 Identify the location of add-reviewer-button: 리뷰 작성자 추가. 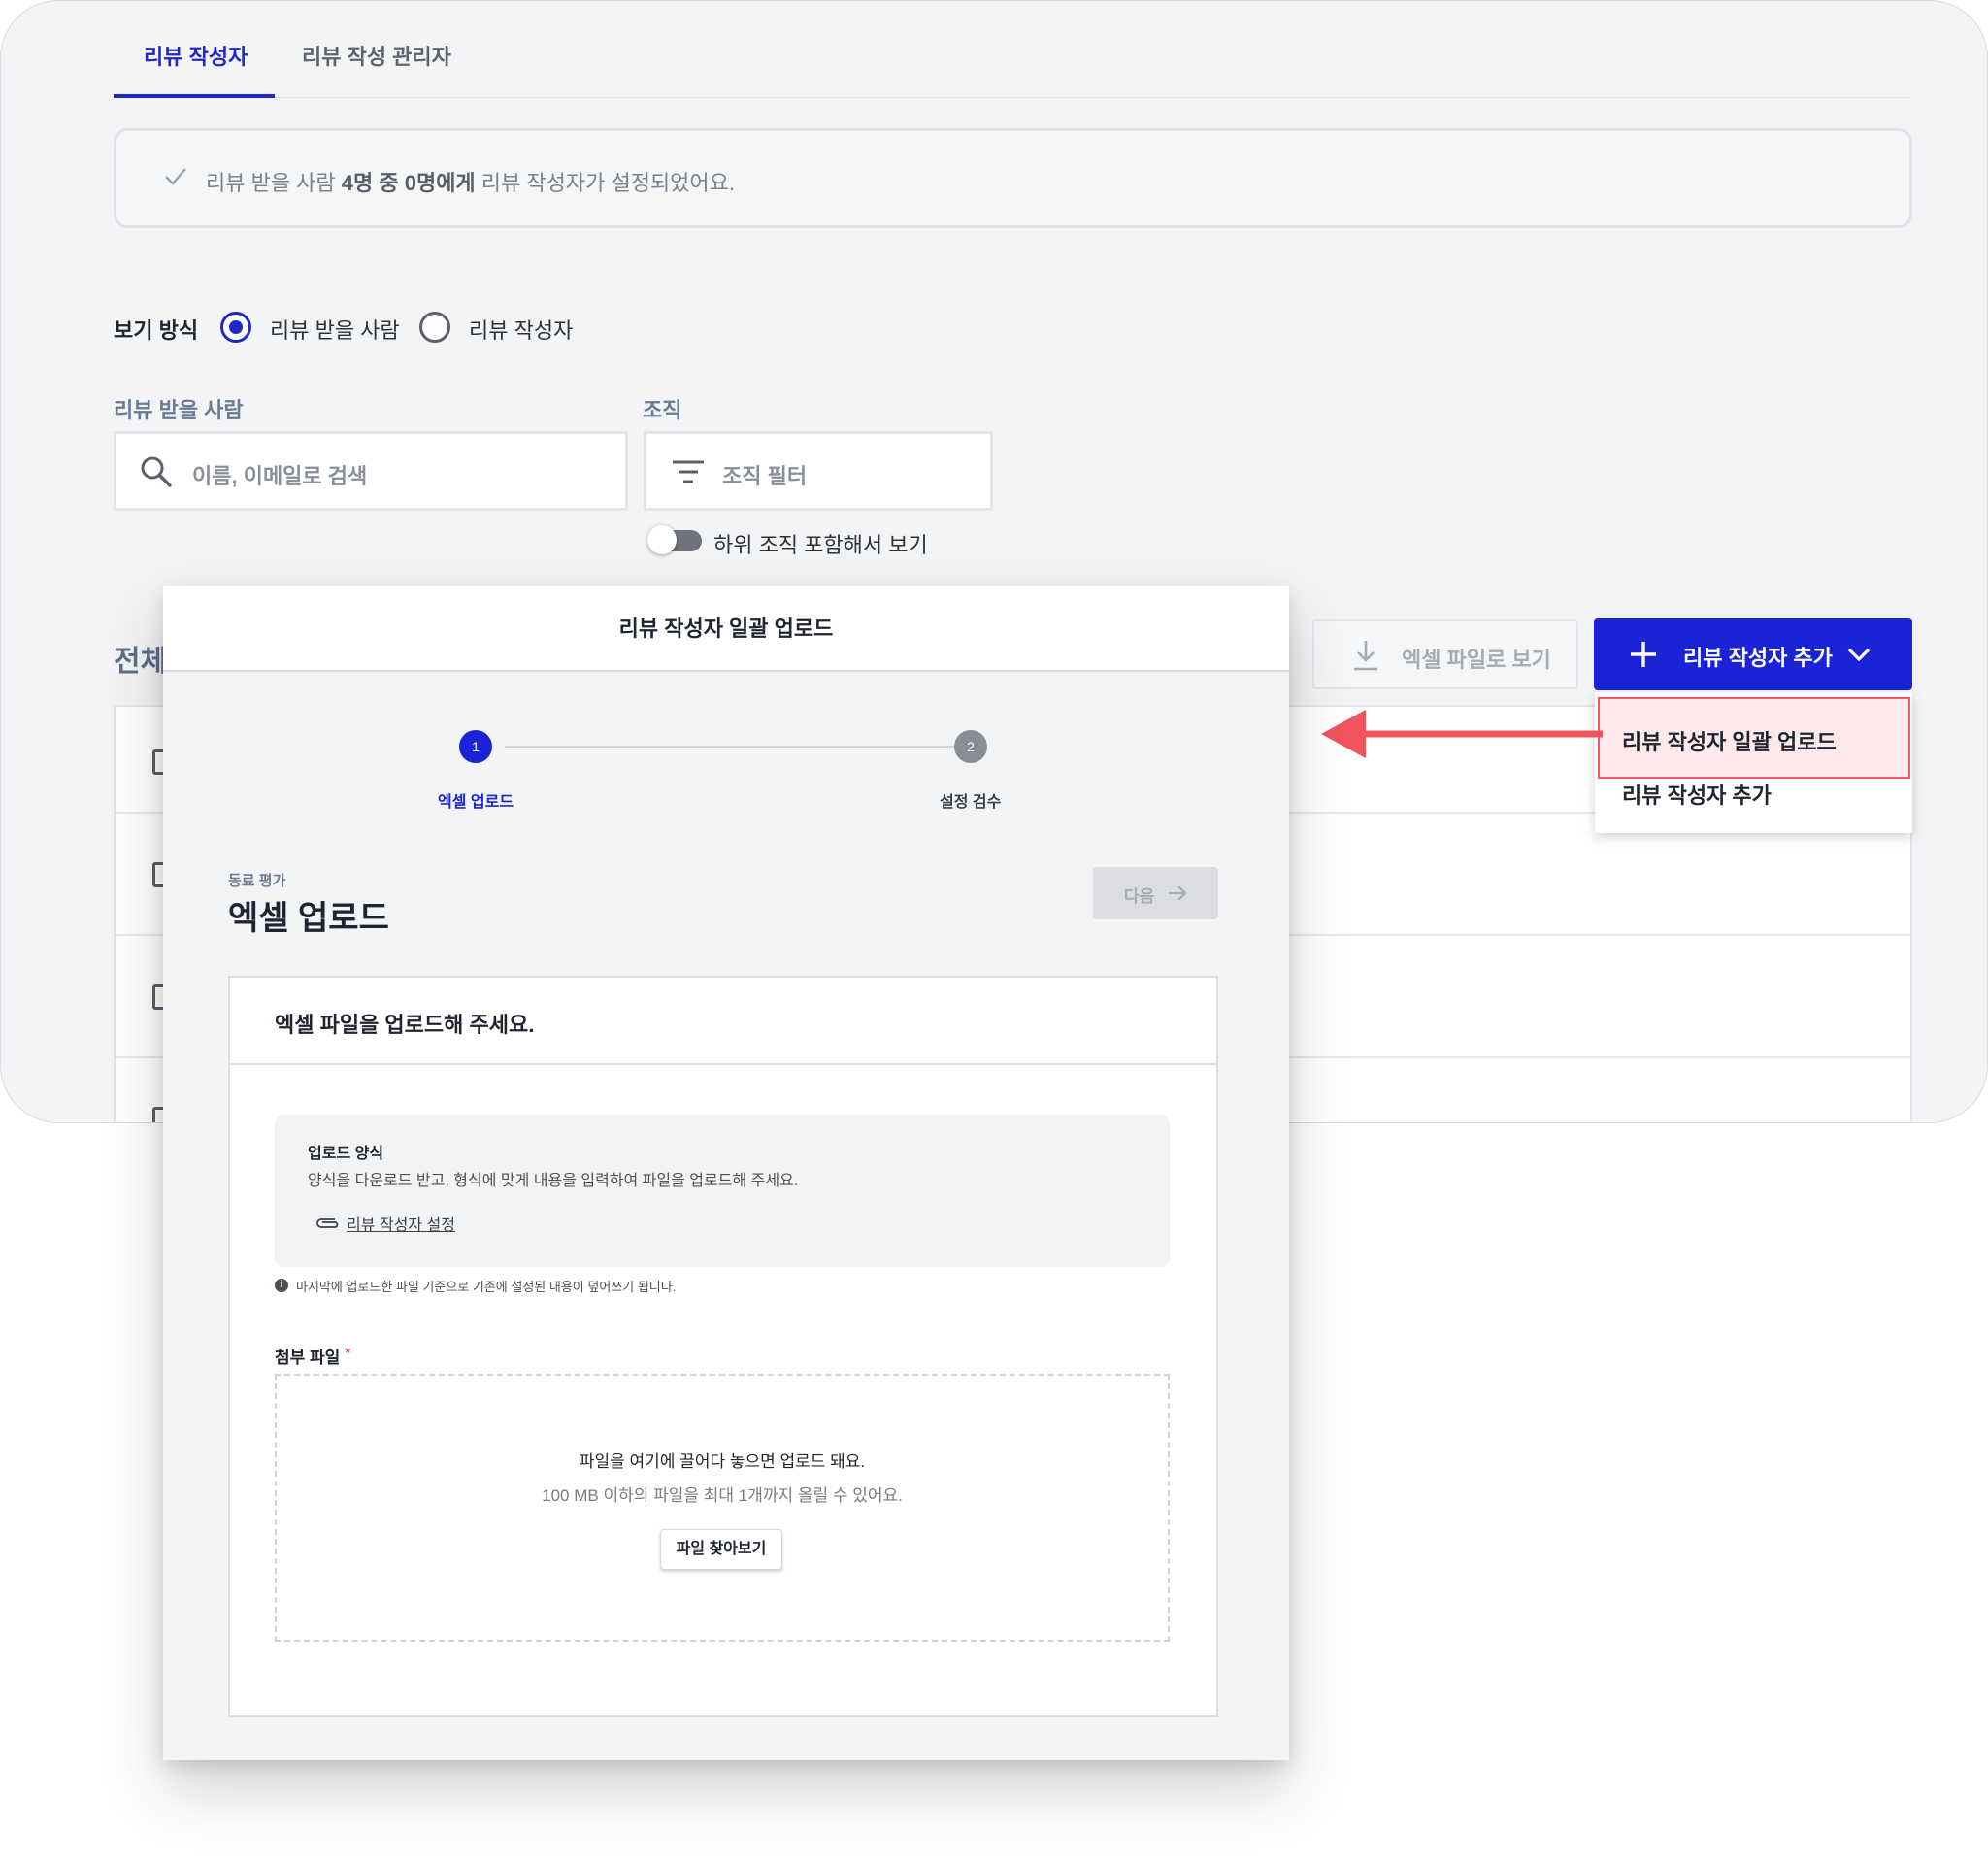
(1753, 654).